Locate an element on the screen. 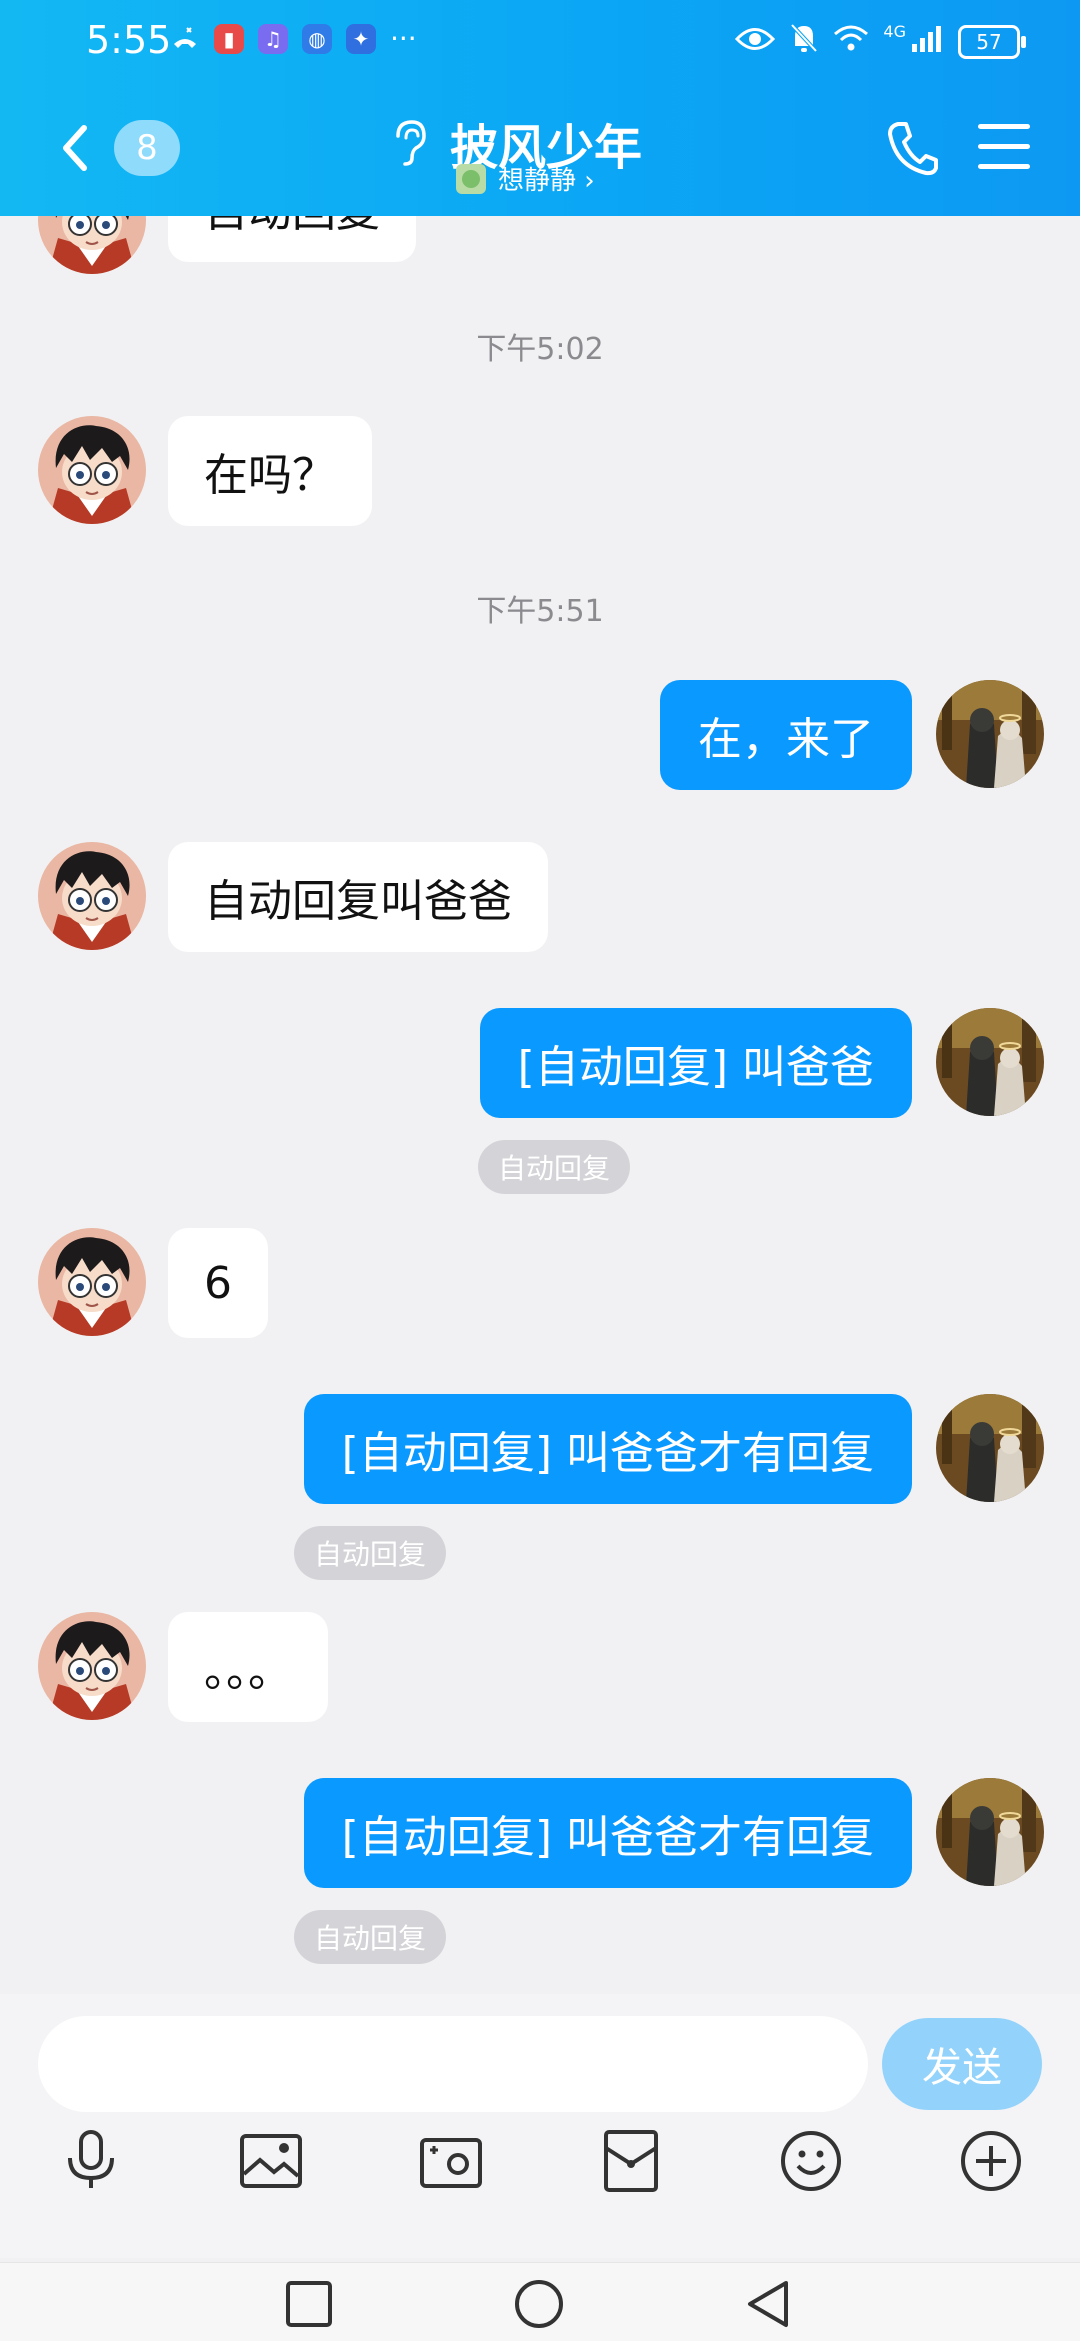 This screenshot has height=2341, width=1080. recents-button is located at coordinates (309, 2304).